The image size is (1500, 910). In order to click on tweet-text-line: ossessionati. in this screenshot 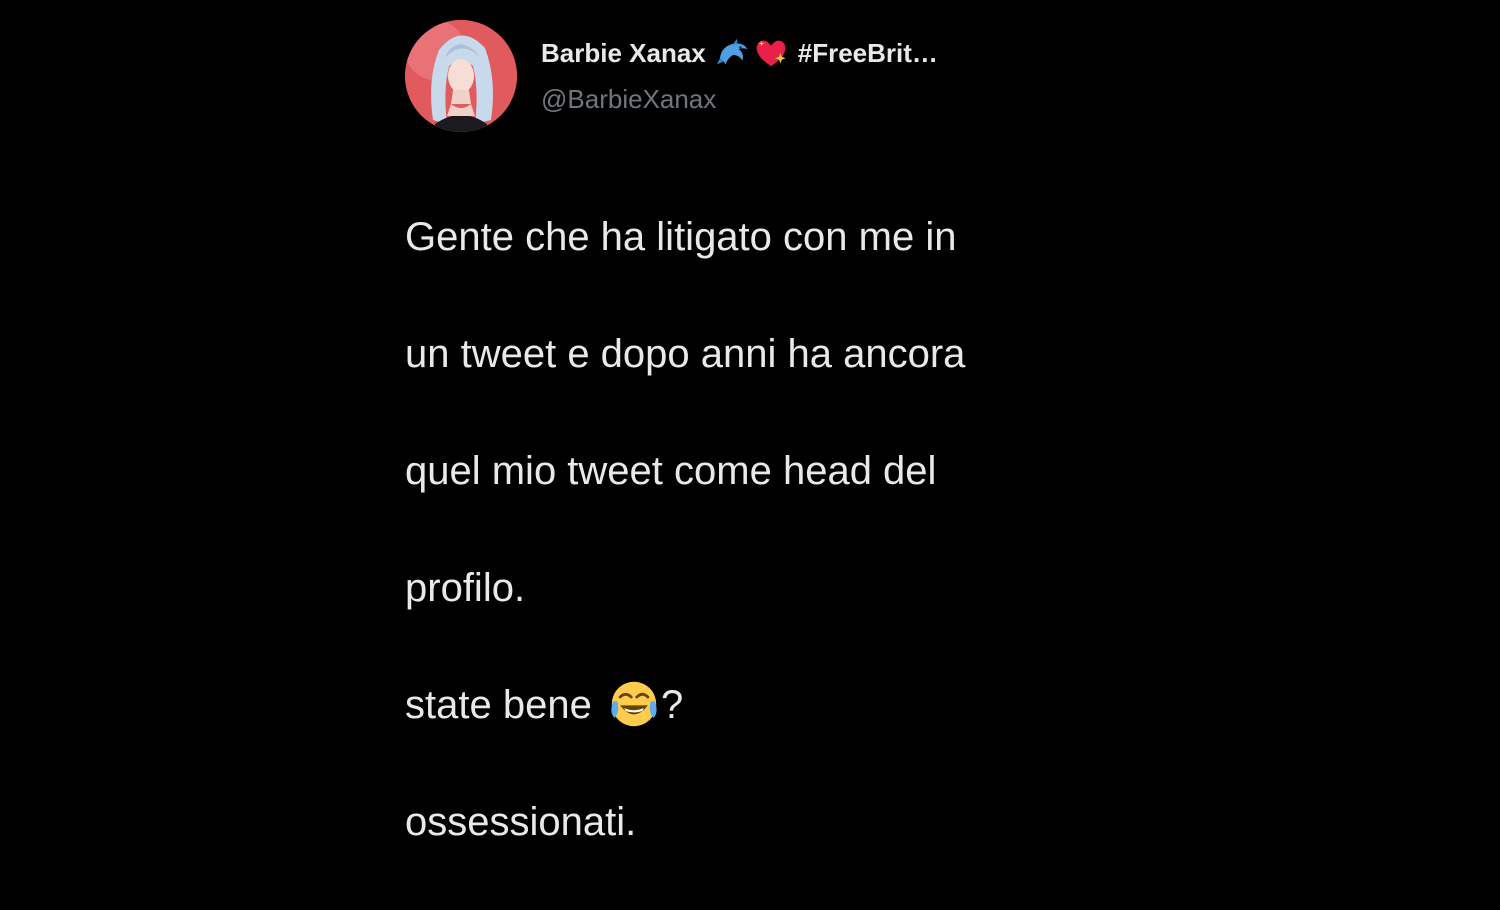, I will do `click(521, 821)`.